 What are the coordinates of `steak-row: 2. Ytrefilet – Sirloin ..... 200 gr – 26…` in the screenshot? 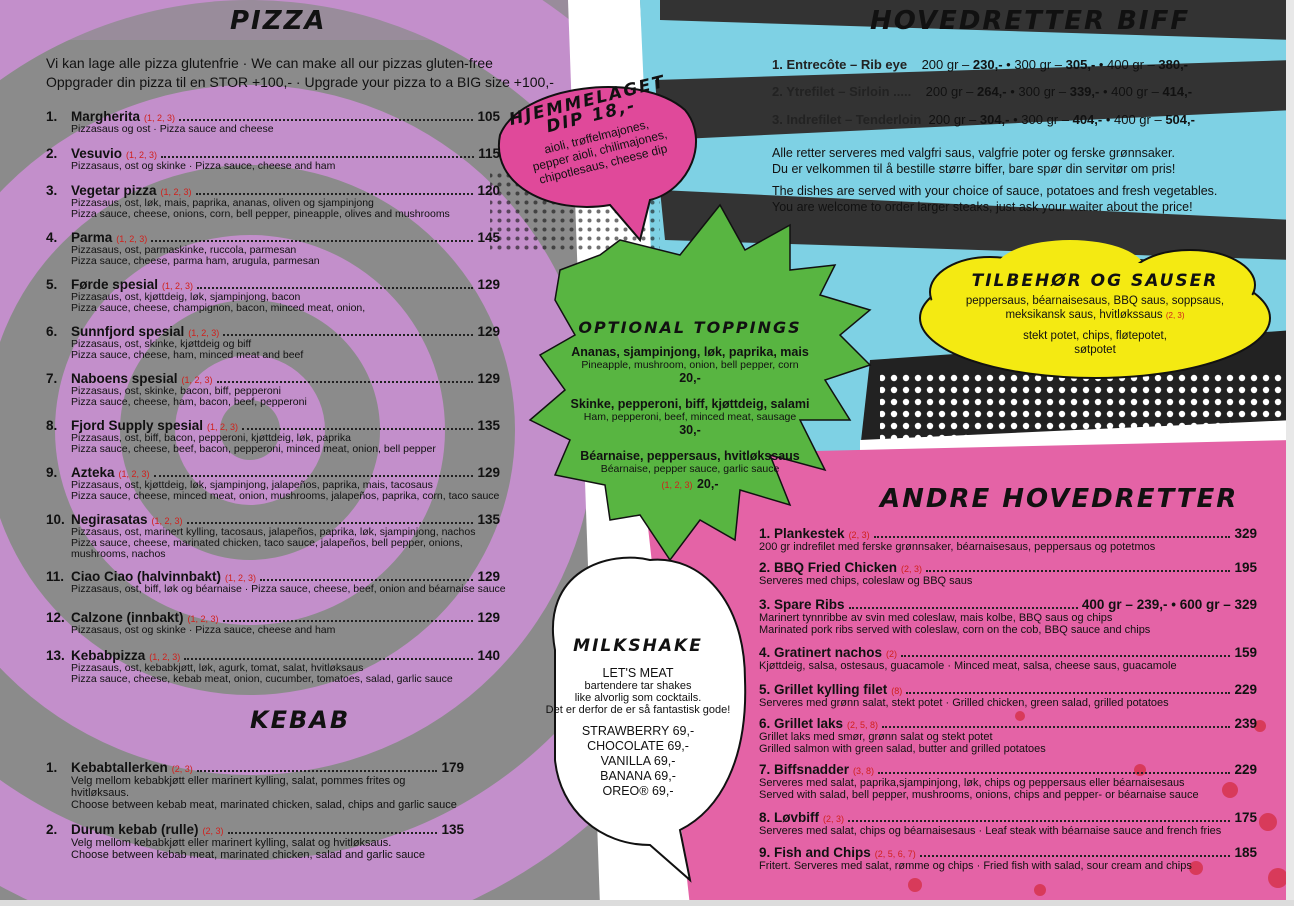 It's located at (982, 91).